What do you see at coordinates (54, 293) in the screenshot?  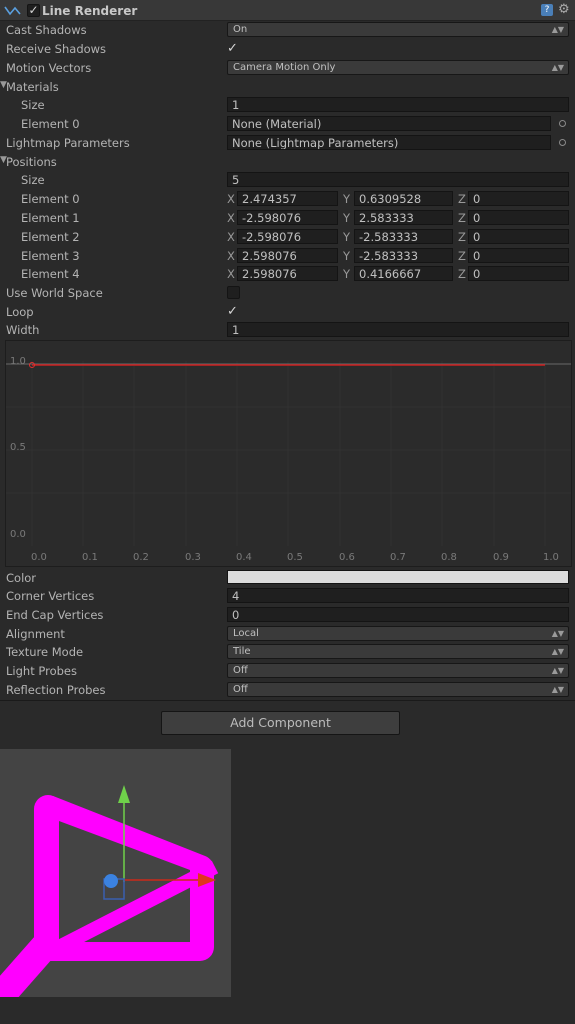 I see `use-world-space-label: Use World Space` at bounding box center [54, 293].